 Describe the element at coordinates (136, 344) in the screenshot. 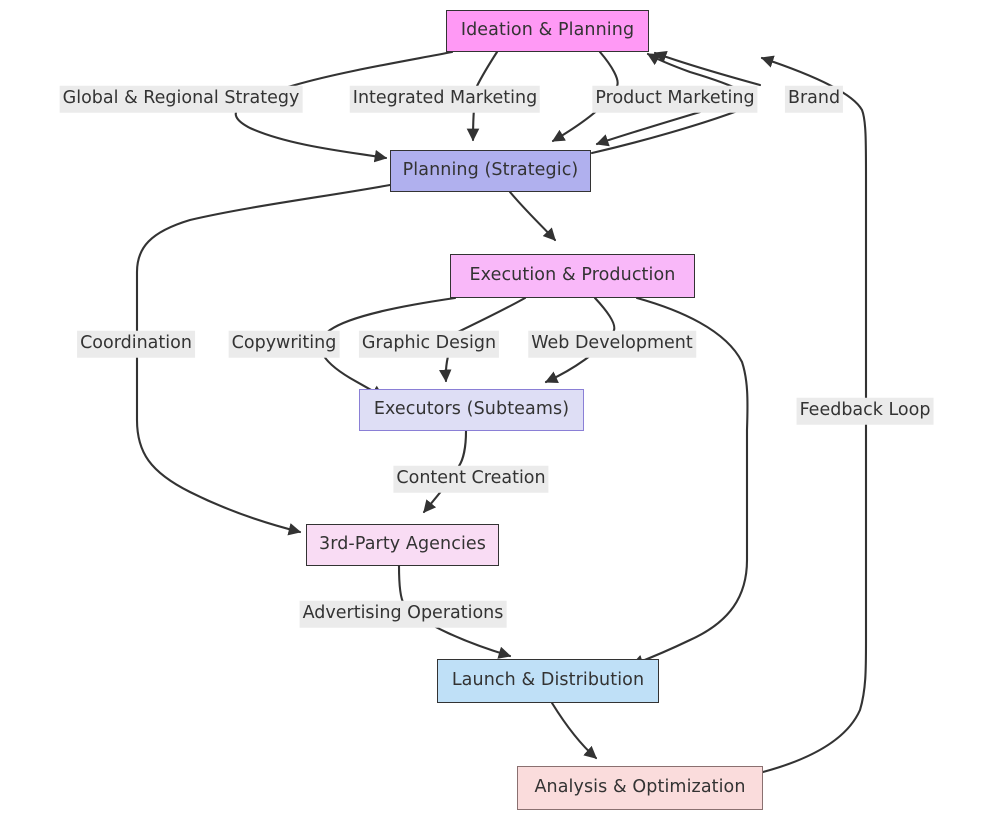

I see `edge-label-coordination: Coordination` at that location.